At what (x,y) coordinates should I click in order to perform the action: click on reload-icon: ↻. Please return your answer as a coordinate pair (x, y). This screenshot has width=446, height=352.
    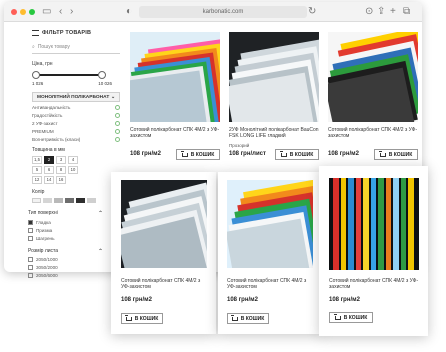
    Looking at the image, I should click on (312, 12).